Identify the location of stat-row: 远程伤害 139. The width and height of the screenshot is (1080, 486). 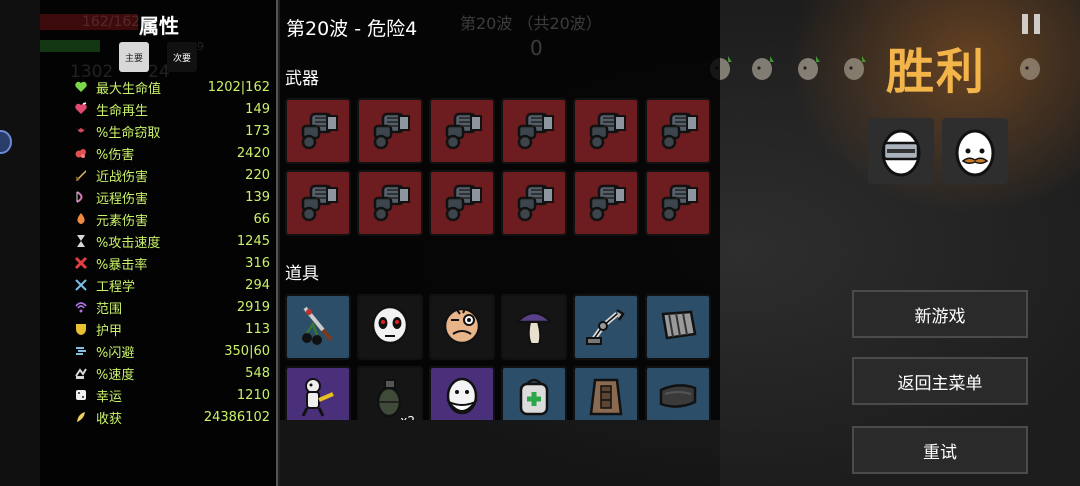
(159, 197).